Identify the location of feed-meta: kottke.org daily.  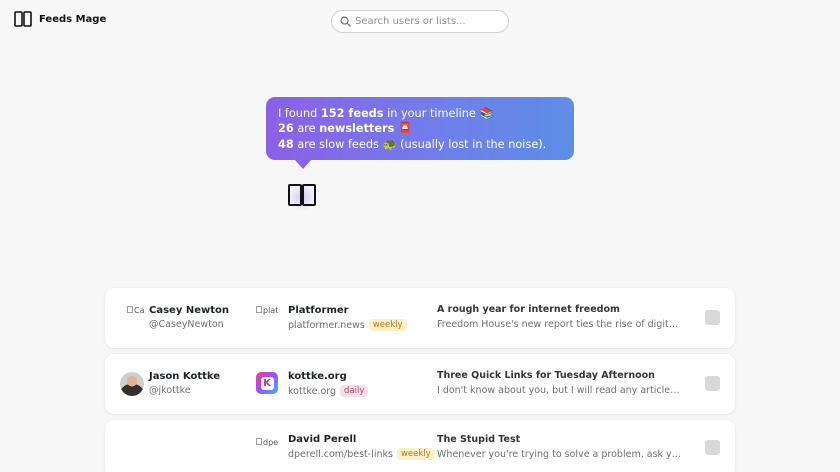
(328, 391).